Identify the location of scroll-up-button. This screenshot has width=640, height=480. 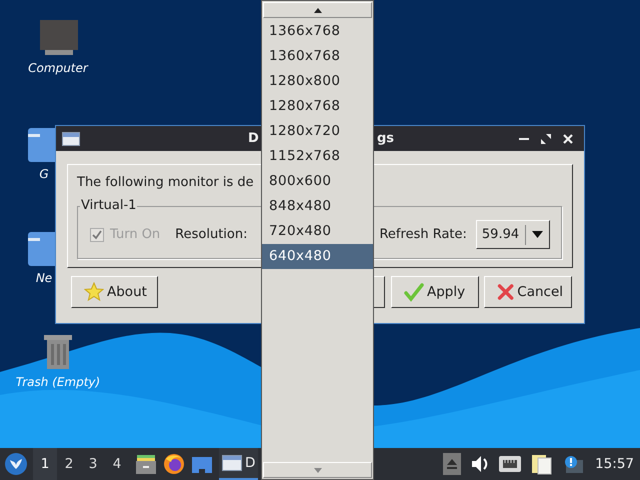
(317, 10).